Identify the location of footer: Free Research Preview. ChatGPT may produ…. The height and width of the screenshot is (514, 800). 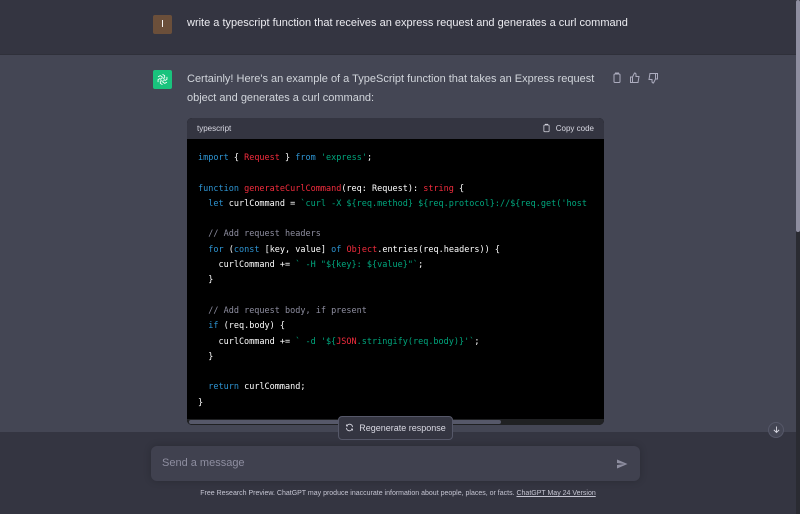
(398, 493).